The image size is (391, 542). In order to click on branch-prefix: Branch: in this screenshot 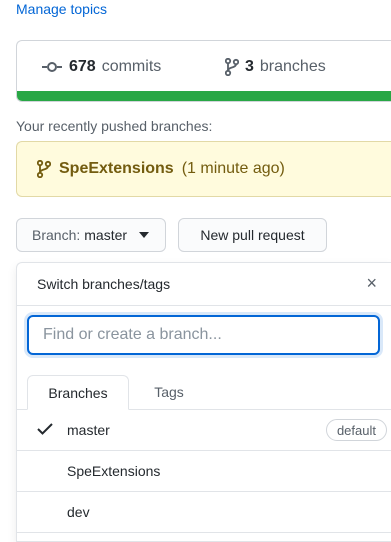, I will do `click(56, 235)`.